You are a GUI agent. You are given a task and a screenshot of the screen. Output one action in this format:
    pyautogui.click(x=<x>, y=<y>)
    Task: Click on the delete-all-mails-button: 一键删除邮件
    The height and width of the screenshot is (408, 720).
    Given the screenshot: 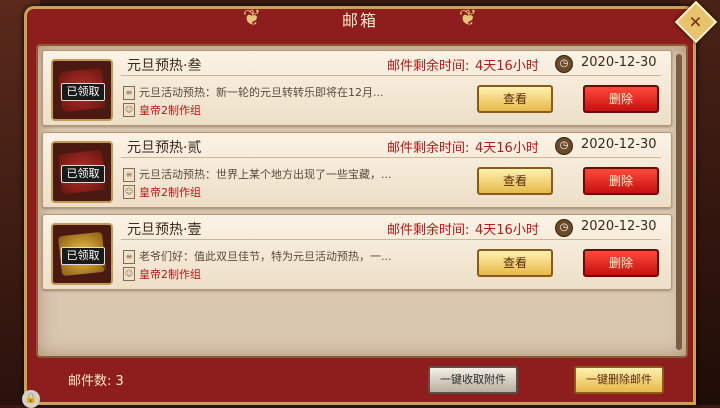 What is the action you would take?
    pyautogui.click(x=619, y=380)
    